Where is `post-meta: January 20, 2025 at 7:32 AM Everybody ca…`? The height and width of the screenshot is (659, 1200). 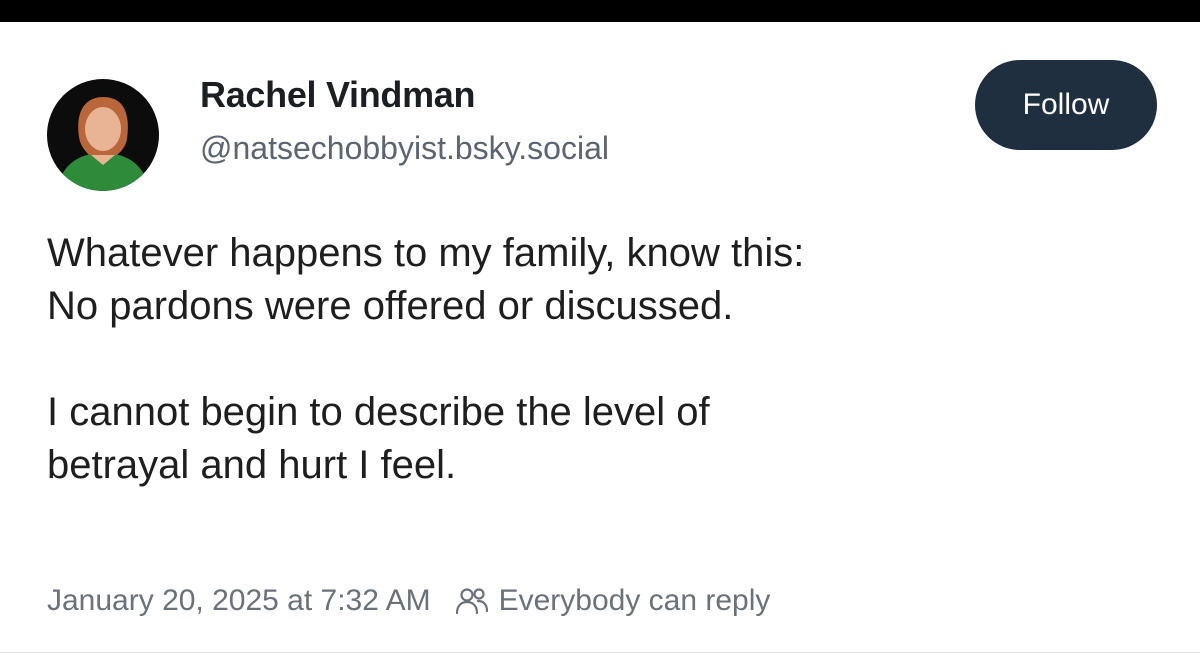 post-meta: January 20, 2025 at 7:32 AM Everybody ca… is located at coordinates (408, 601).